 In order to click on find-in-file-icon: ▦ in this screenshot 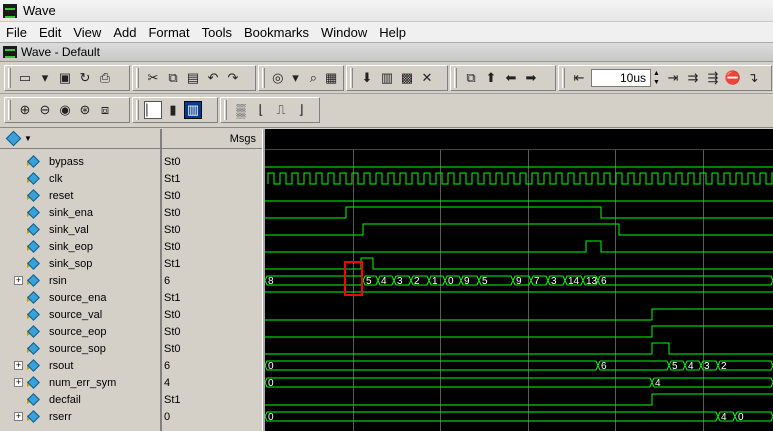, I will do `click(331, 78)`.